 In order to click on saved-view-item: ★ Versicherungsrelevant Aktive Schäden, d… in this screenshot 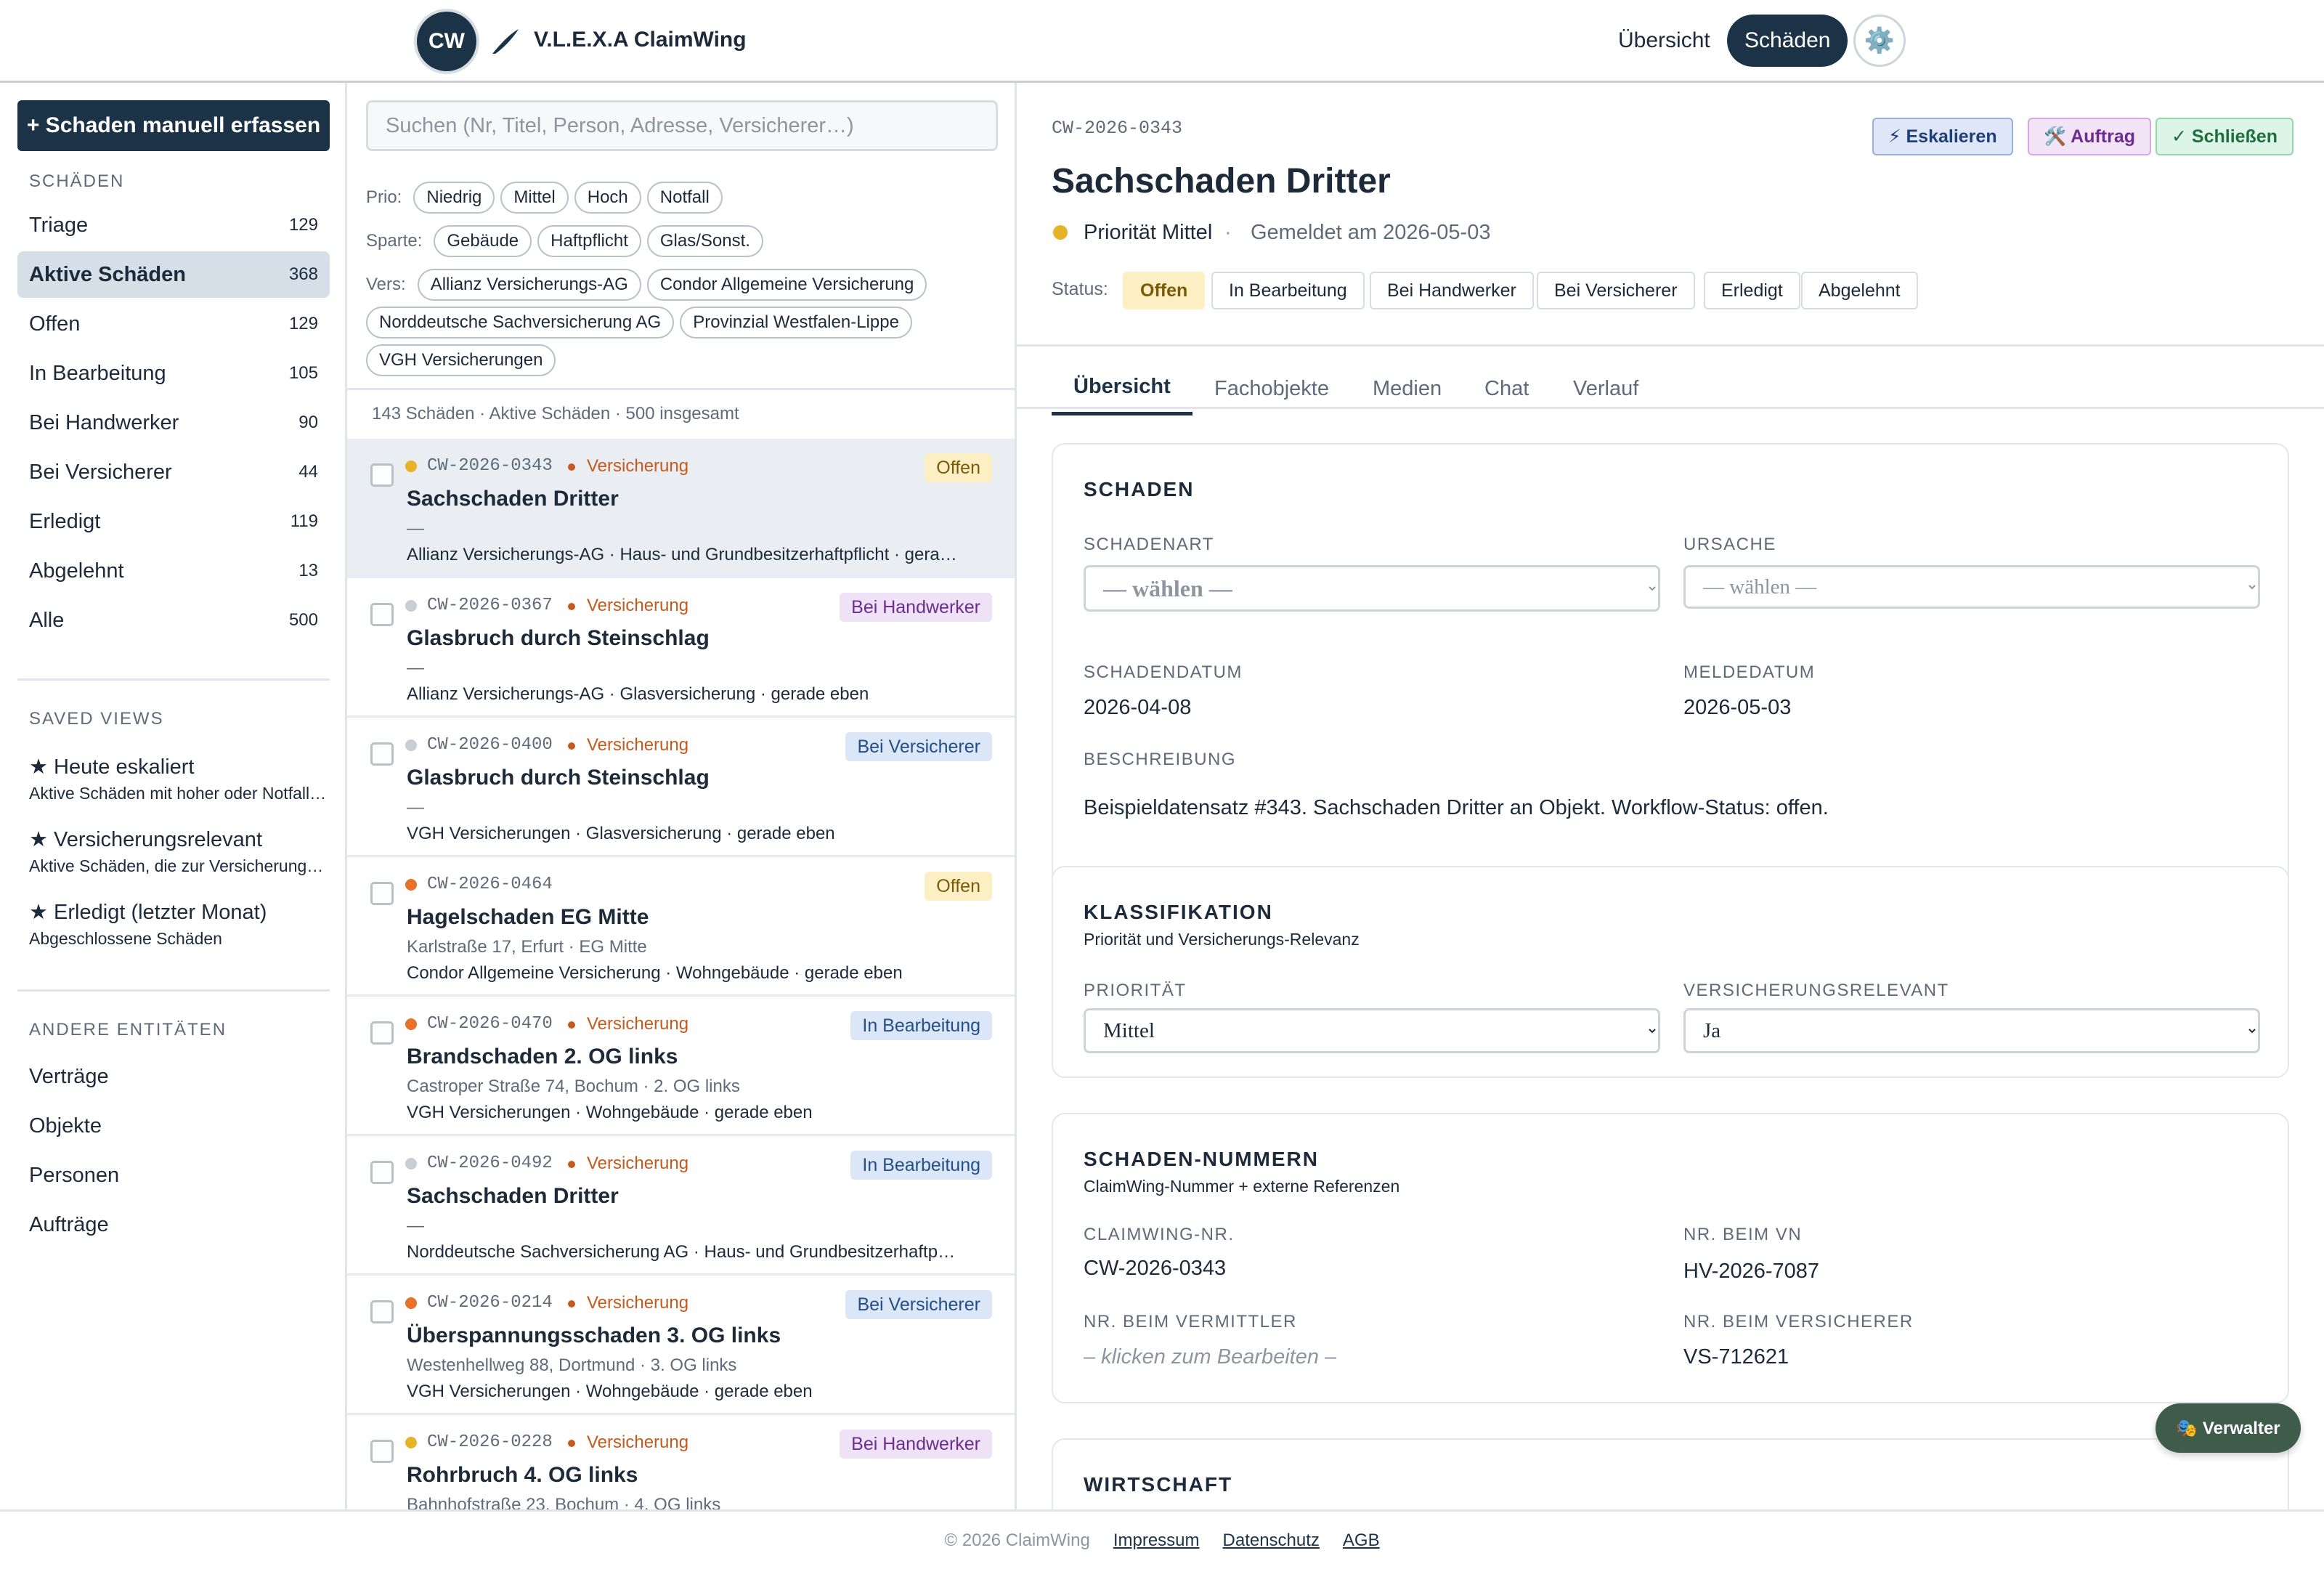, I will do `click(178, 851)`.